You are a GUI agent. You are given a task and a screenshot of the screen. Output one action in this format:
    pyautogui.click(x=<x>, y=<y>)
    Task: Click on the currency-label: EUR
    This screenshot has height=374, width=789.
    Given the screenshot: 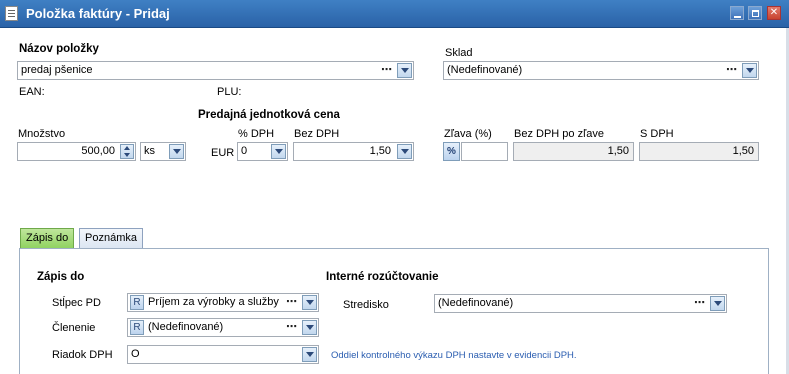 What is the action you would take?
    pyautogui.click(x=223, y=153)
    